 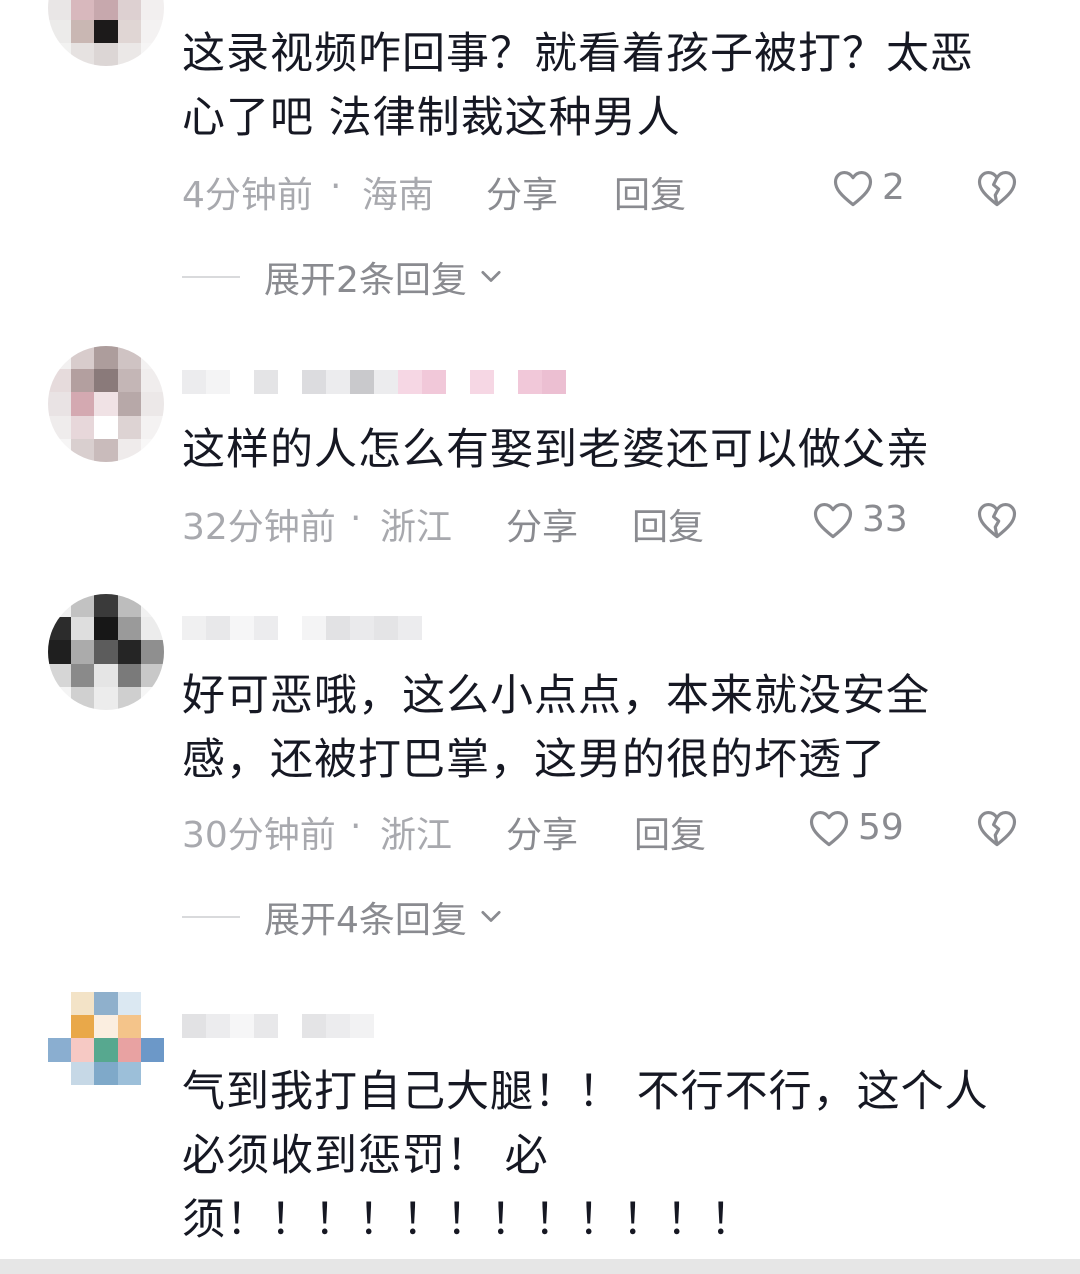 I want to click on expand-replies-button: 展开2条回复, so click(x=343, y=277).